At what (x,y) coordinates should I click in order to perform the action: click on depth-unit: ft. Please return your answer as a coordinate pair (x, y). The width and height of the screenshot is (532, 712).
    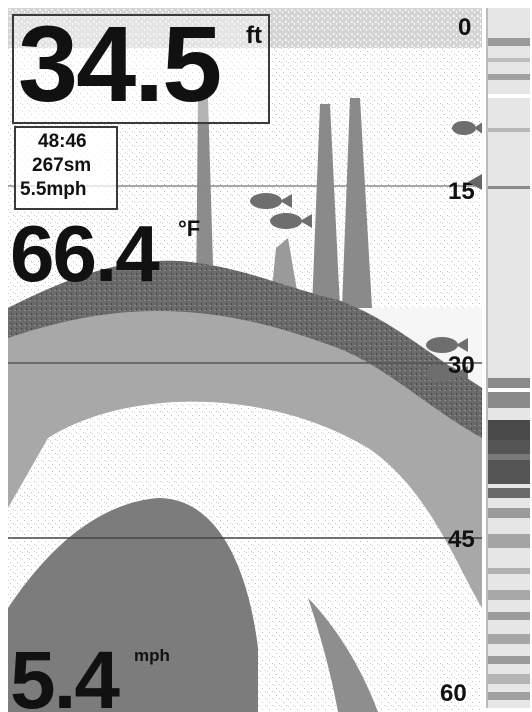
    Looking at the image, I should click on (254, 35).